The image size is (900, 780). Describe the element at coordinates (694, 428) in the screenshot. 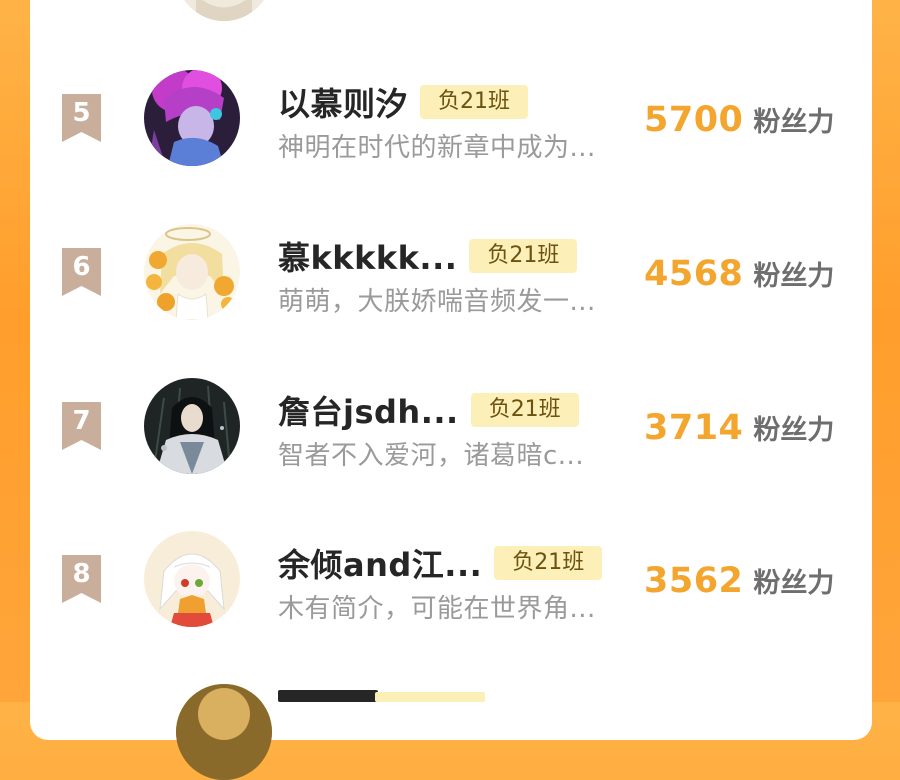

I see `score-value: 3714` at that location.